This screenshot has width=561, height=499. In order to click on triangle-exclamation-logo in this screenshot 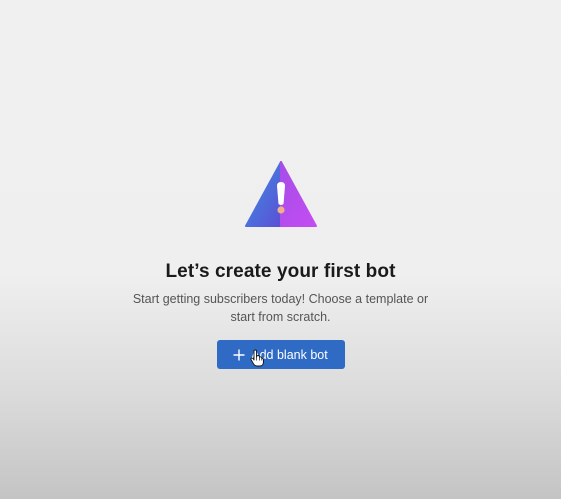, I will do `click(280, 194)`.